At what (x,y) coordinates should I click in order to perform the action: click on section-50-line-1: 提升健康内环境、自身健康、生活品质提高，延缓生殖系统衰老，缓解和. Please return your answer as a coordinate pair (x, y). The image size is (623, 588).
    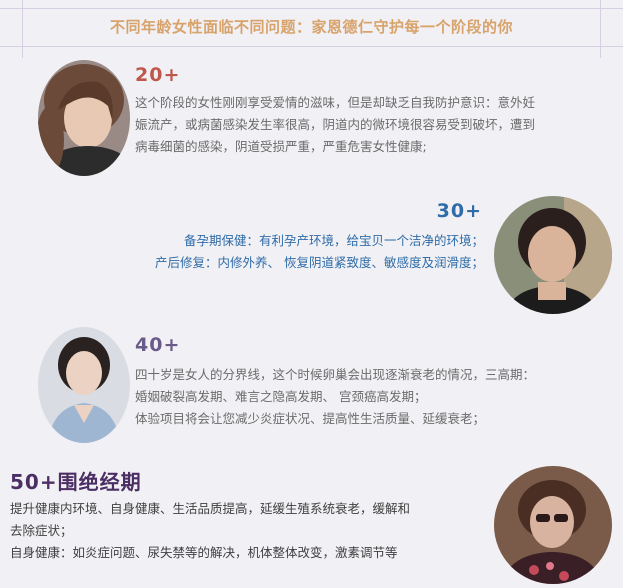
    Looking at the image, I should click on (210, 508).